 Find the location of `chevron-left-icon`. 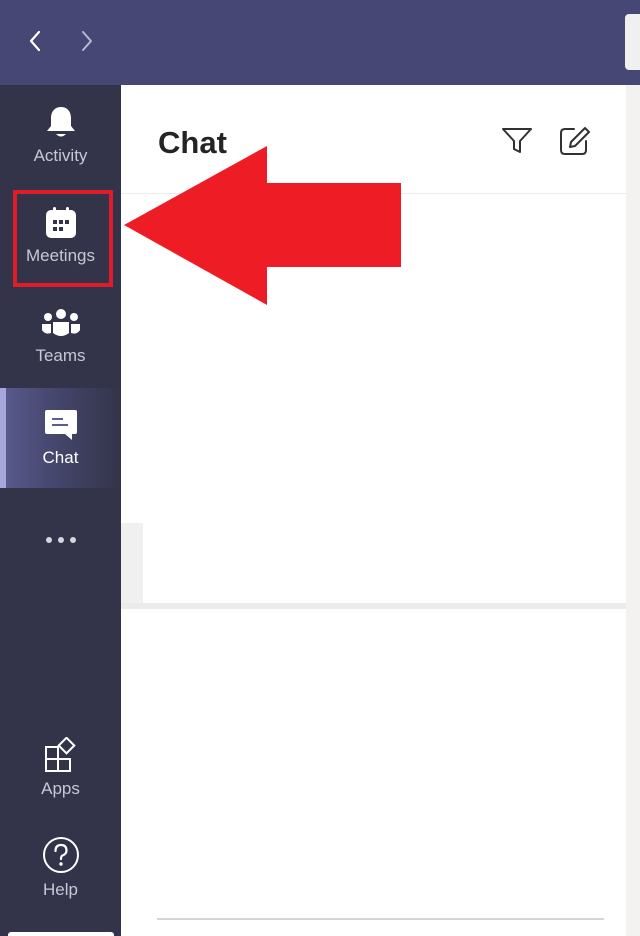

chevron-left-icon is located at coordinates (35, 41).